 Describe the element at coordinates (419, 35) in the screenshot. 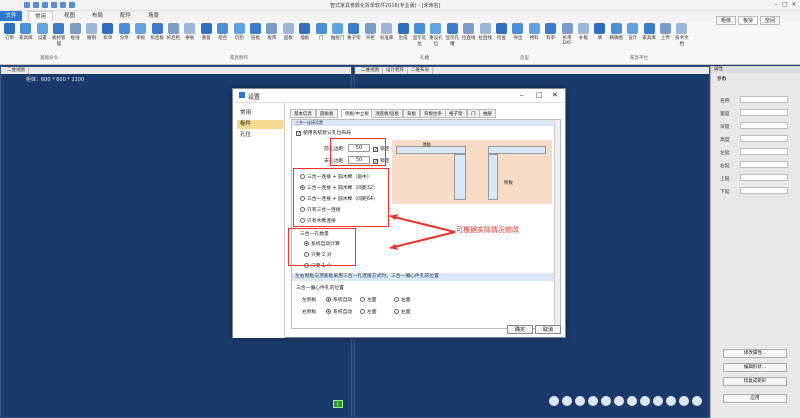

I see `ribbon-button-25: 显示孔位` at that location.